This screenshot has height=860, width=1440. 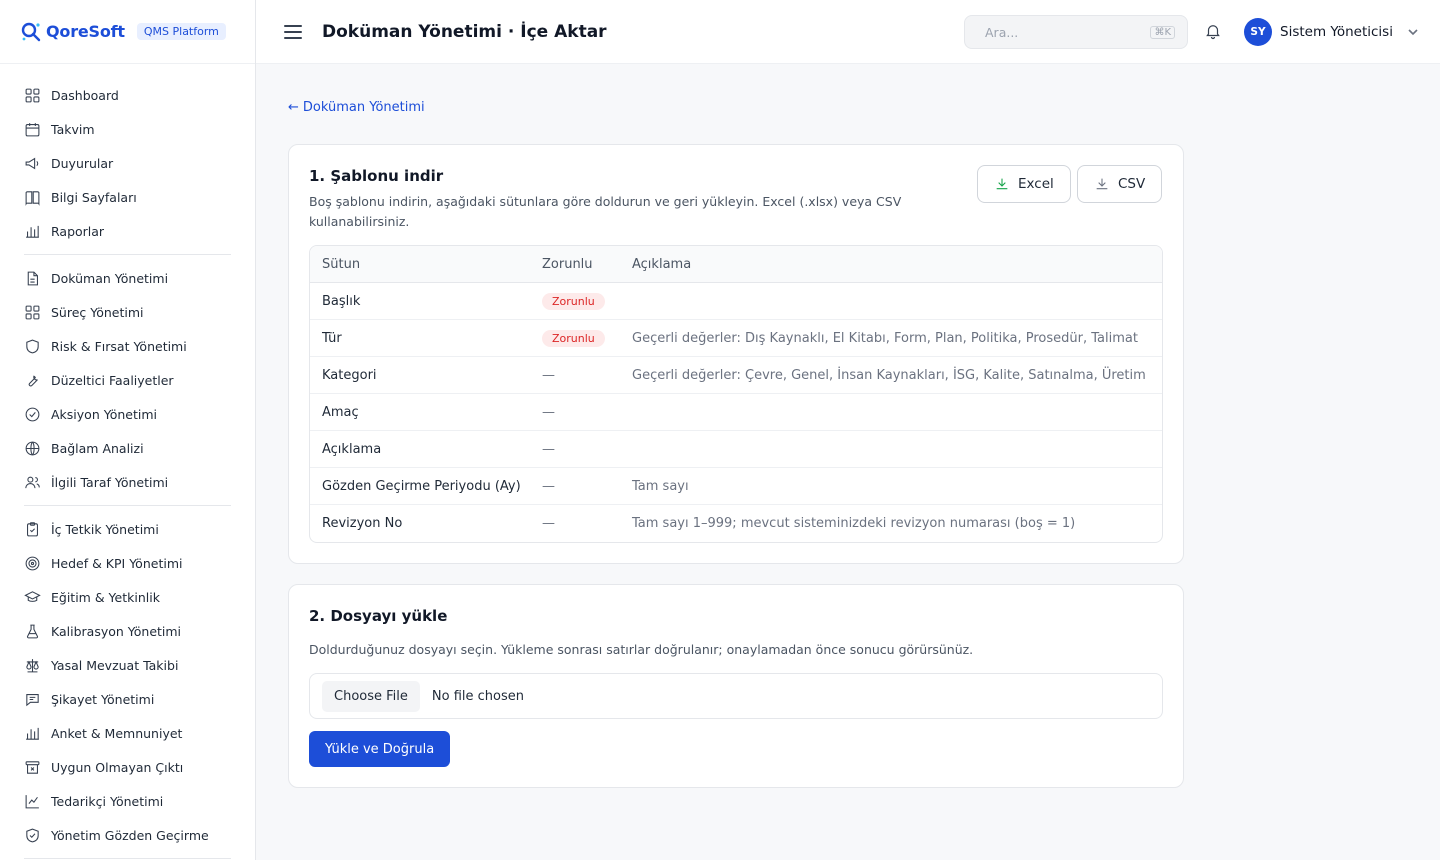 I want to click on wrench-icon, so click(x=32, y=380).